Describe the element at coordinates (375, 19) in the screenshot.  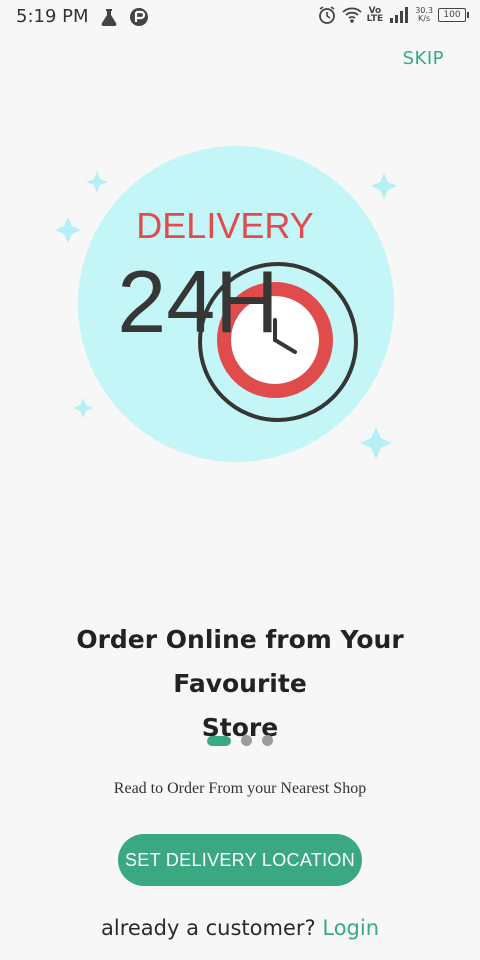
I see `volte-bottom-label: LTE` at that location.